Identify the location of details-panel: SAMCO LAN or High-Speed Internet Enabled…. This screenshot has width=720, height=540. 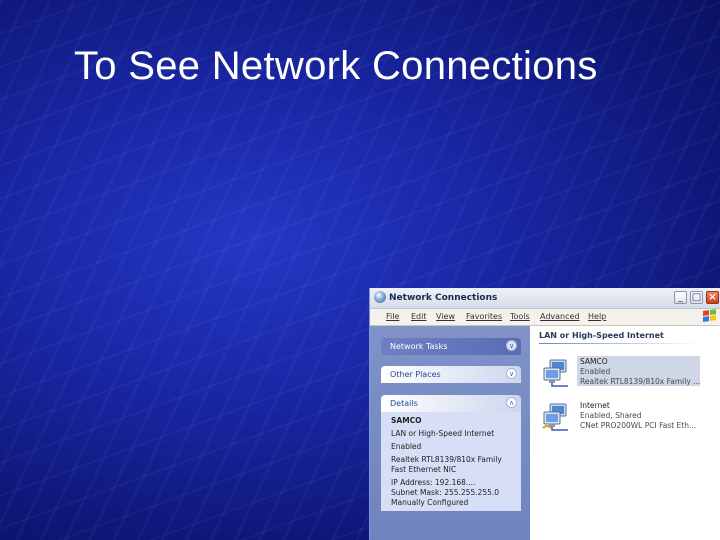
(451, 461).